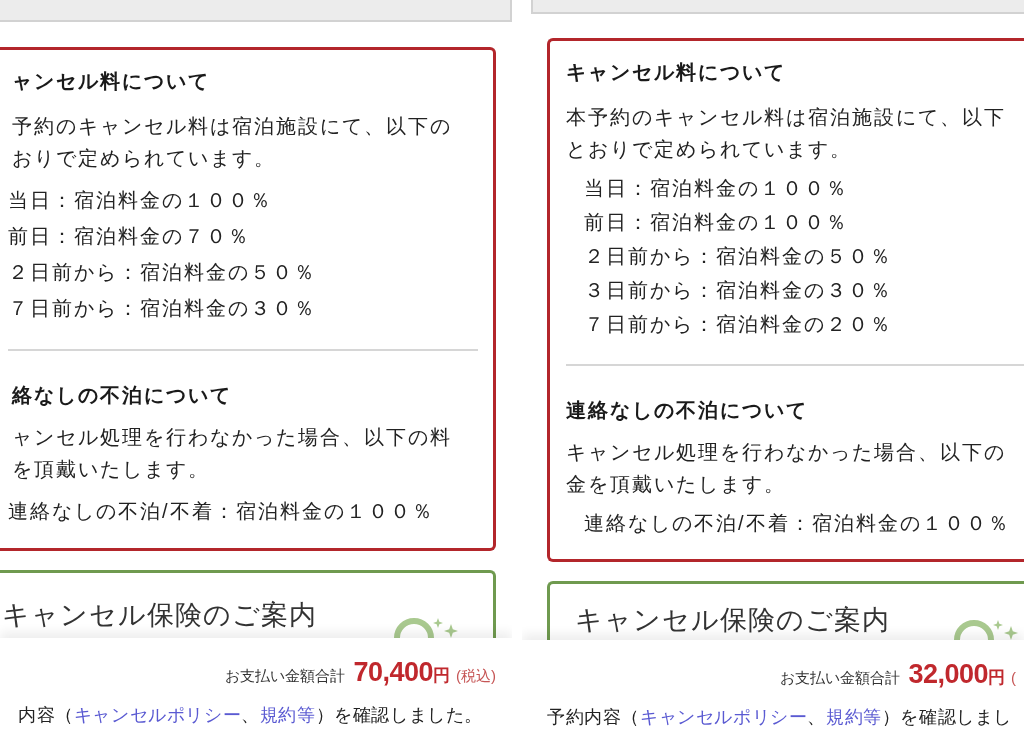 This screenshot has width=1024, height=732. What do you see at coordinates (786, 468) in the screenshot?
I see `paragraph: キャンセル処理を行わなかった場合、以下の 金を頂戴いたします。` at bounding box center [786, 468].